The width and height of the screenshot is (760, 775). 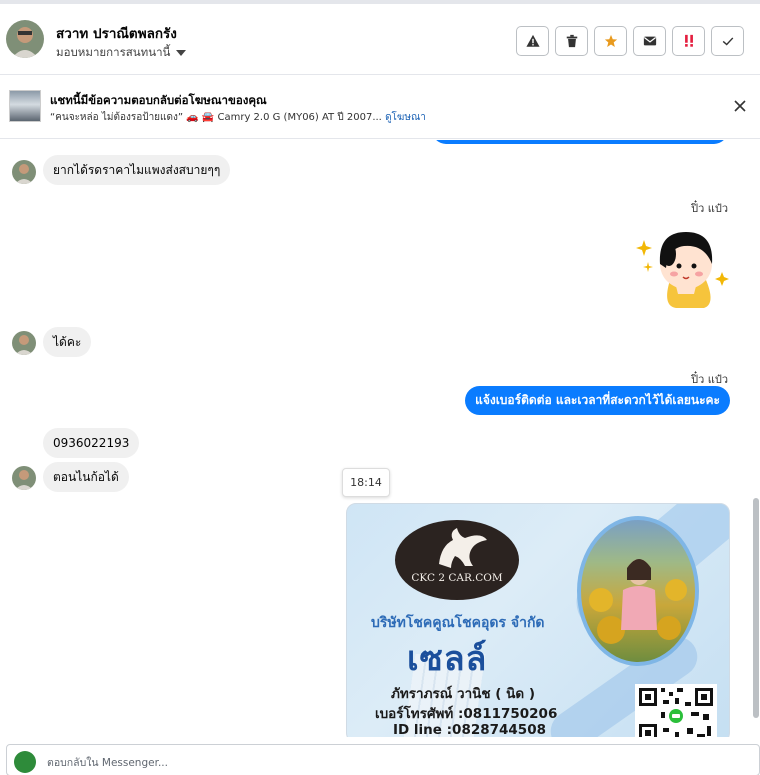 I want to click on important-icon, so click(x=688, y=40).